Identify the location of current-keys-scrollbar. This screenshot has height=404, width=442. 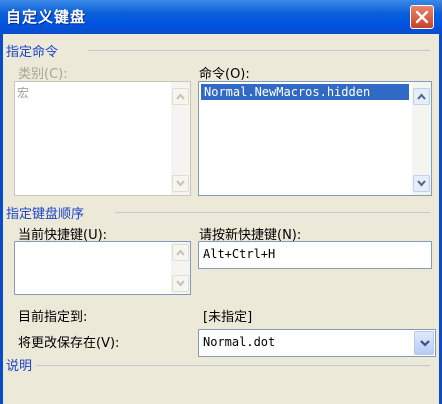
(180, 268).